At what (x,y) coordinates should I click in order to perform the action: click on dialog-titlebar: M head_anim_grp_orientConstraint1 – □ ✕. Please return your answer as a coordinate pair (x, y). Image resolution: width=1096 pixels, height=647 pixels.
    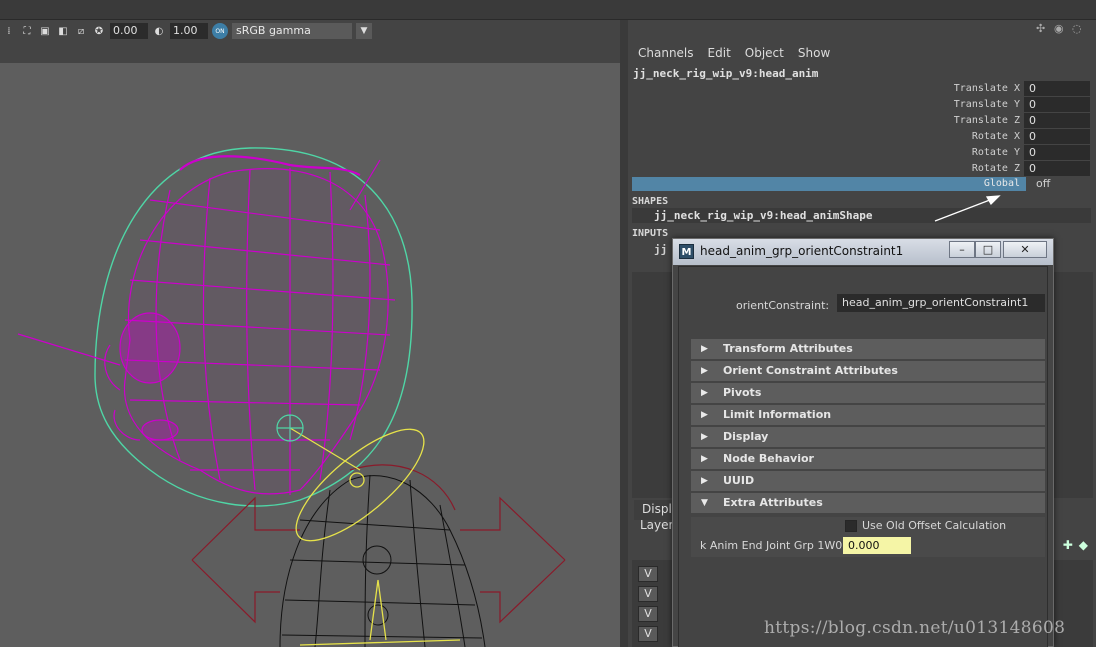
    Looking at the image, I should click on (863, 252).